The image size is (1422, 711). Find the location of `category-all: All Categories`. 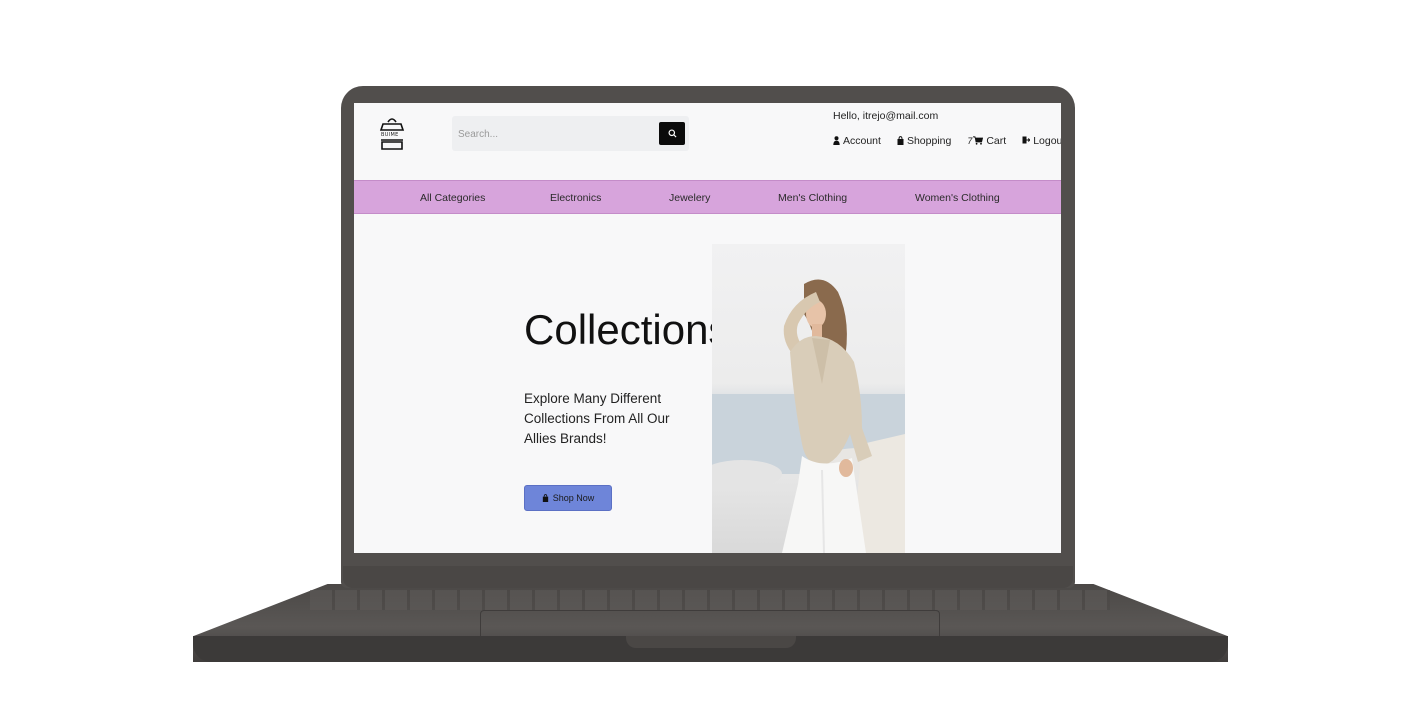

category-all: All Categories is located at coordinates (452, 198).